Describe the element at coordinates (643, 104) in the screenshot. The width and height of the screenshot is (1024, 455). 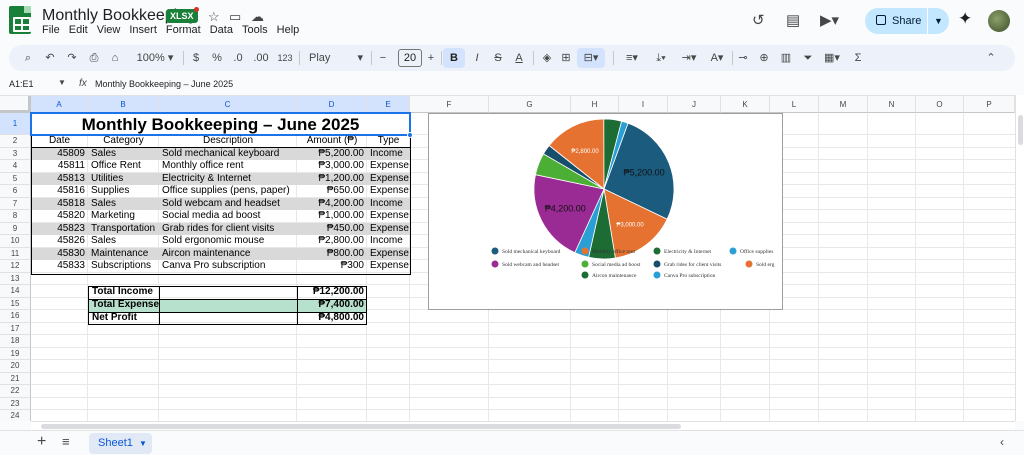
I see `column-header-i: I` at that location.